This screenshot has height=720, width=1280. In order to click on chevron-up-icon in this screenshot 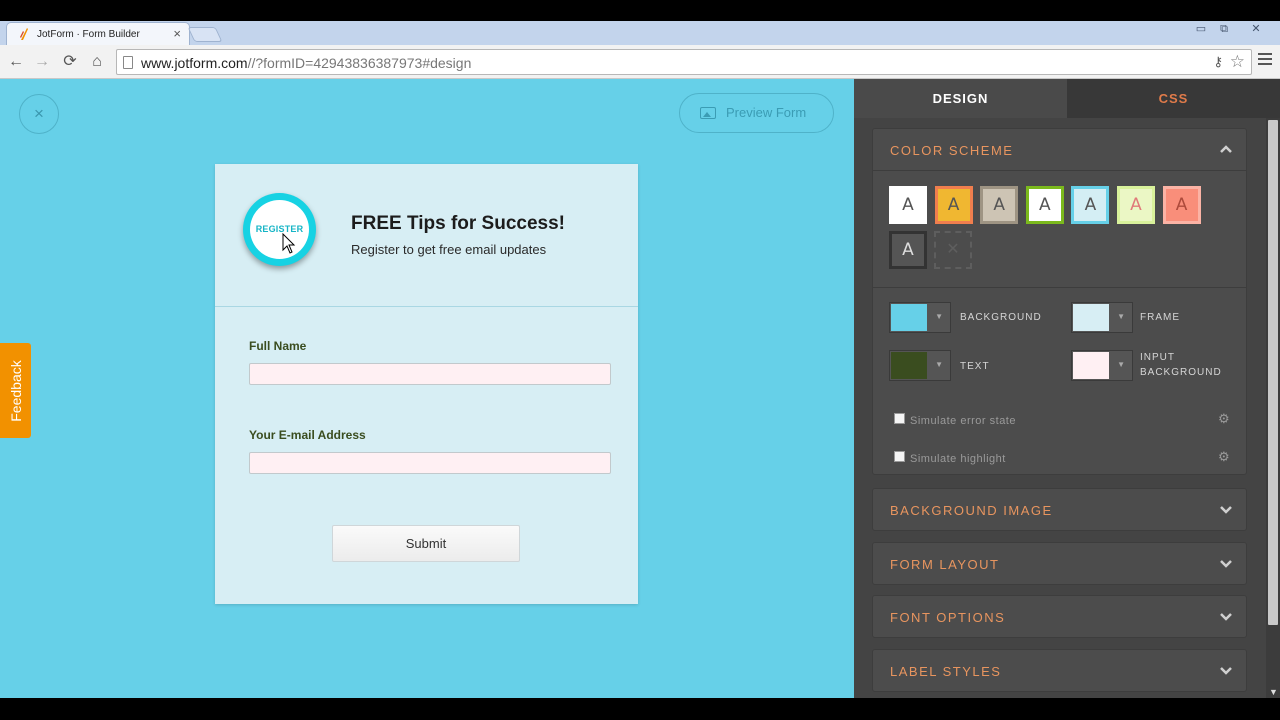, I will do `click(1226, 149)`.